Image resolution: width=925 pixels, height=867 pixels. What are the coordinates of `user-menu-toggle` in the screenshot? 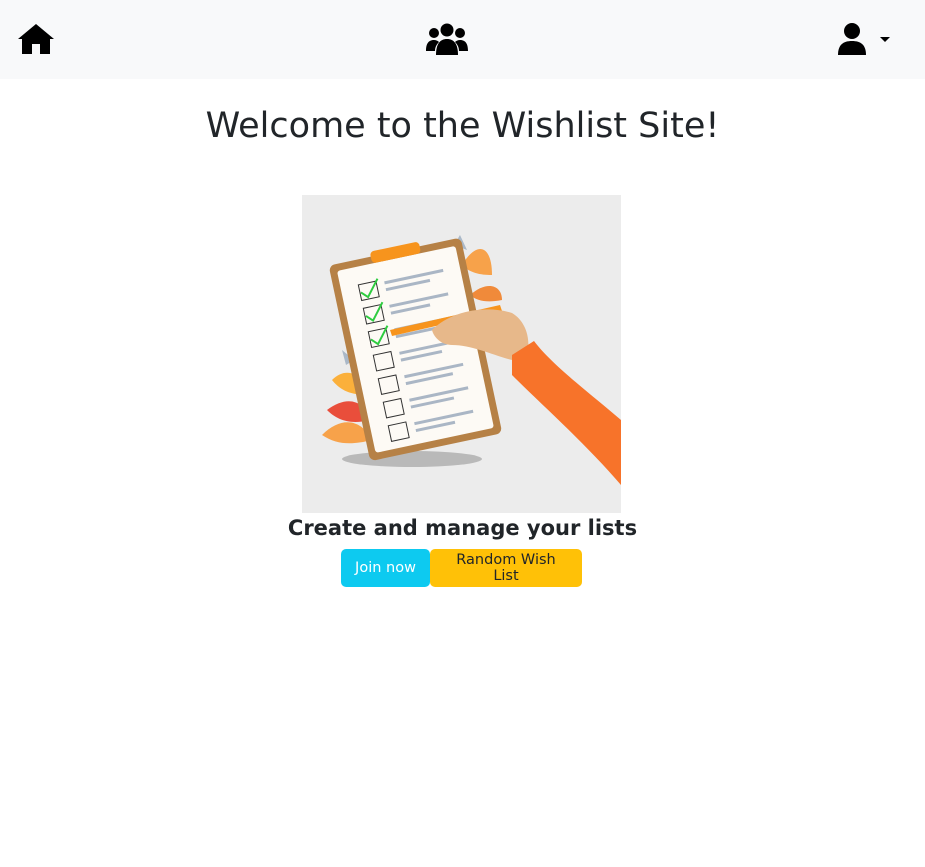 It's located at (866, 39).